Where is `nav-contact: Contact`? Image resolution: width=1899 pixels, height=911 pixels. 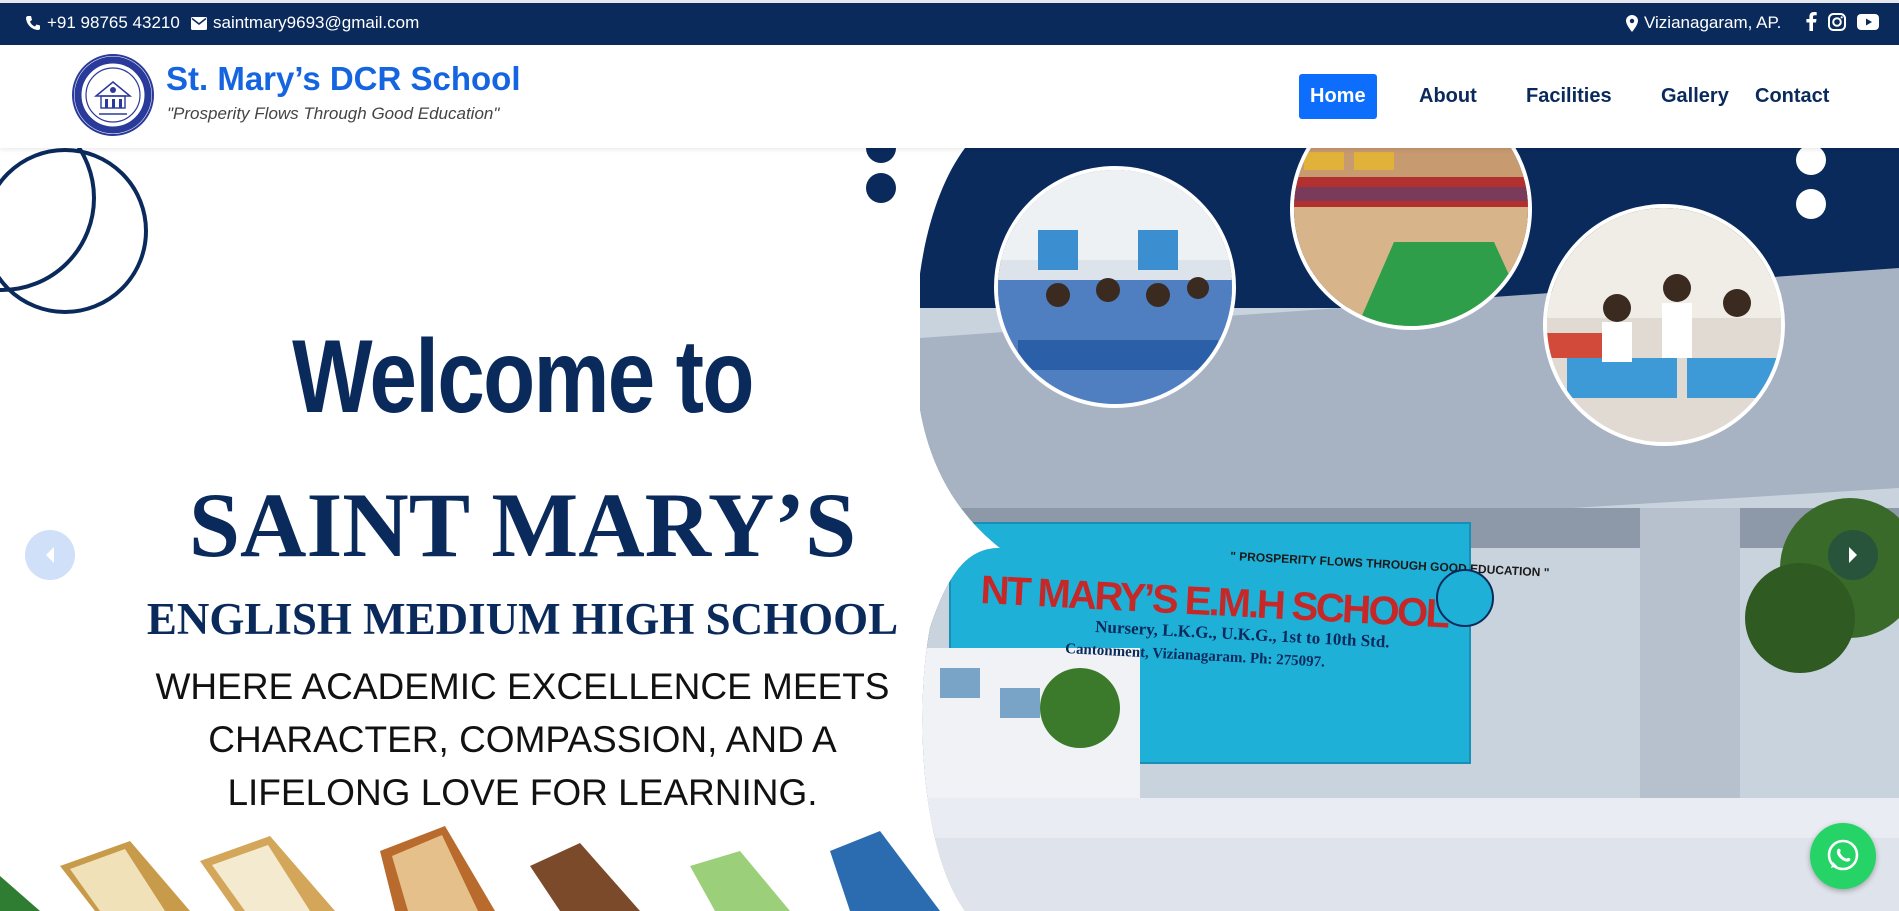 nav-contact: Contact is located at coordinates (1792, 96).